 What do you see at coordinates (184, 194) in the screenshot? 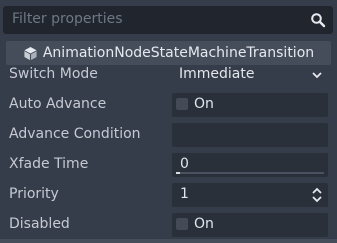
I see `priority-value: 1` at bounding box center [184, 194].